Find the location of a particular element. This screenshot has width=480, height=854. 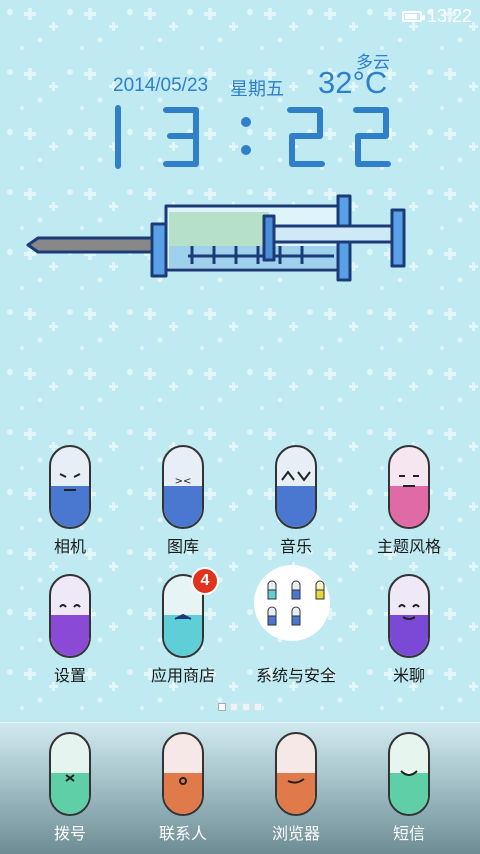

app-dialer: 拨号 is located at coordinates (70, 788).